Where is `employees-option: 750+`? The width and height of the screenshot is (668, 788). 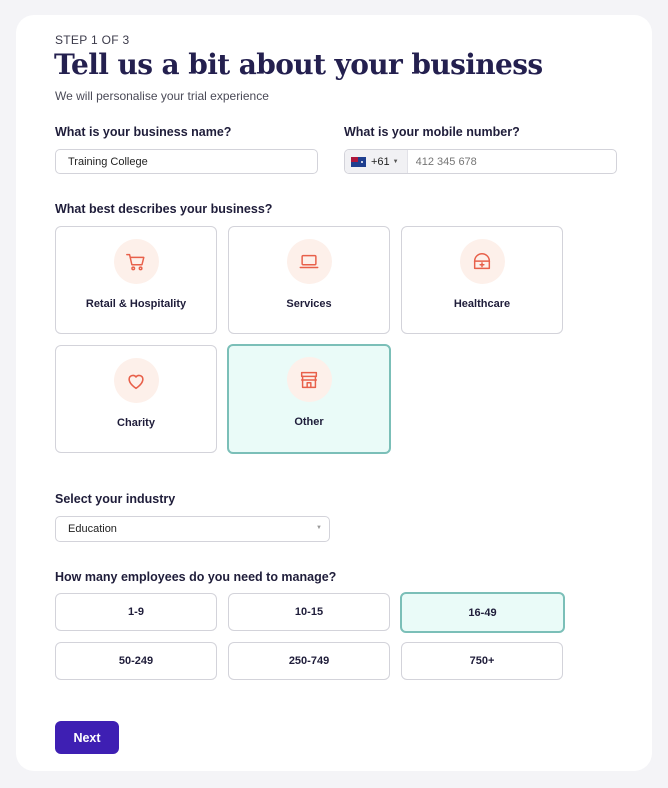
employees-option: 750+ is located at coordinates (482, 661).